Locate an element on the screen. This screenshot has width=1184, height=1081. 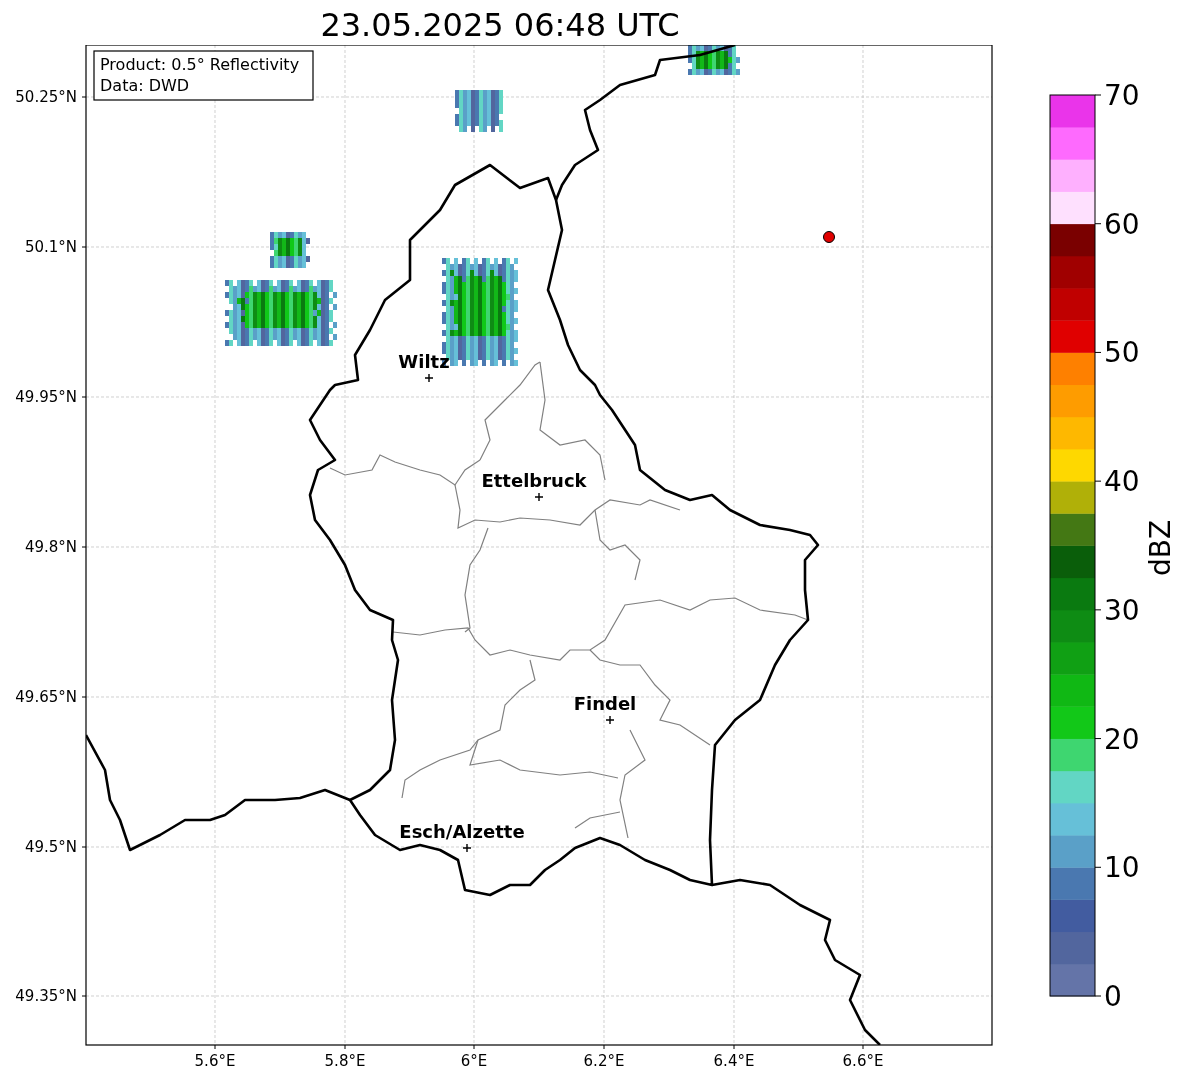
axis-label: 6.6°E is located at coordinates (863, 1061).